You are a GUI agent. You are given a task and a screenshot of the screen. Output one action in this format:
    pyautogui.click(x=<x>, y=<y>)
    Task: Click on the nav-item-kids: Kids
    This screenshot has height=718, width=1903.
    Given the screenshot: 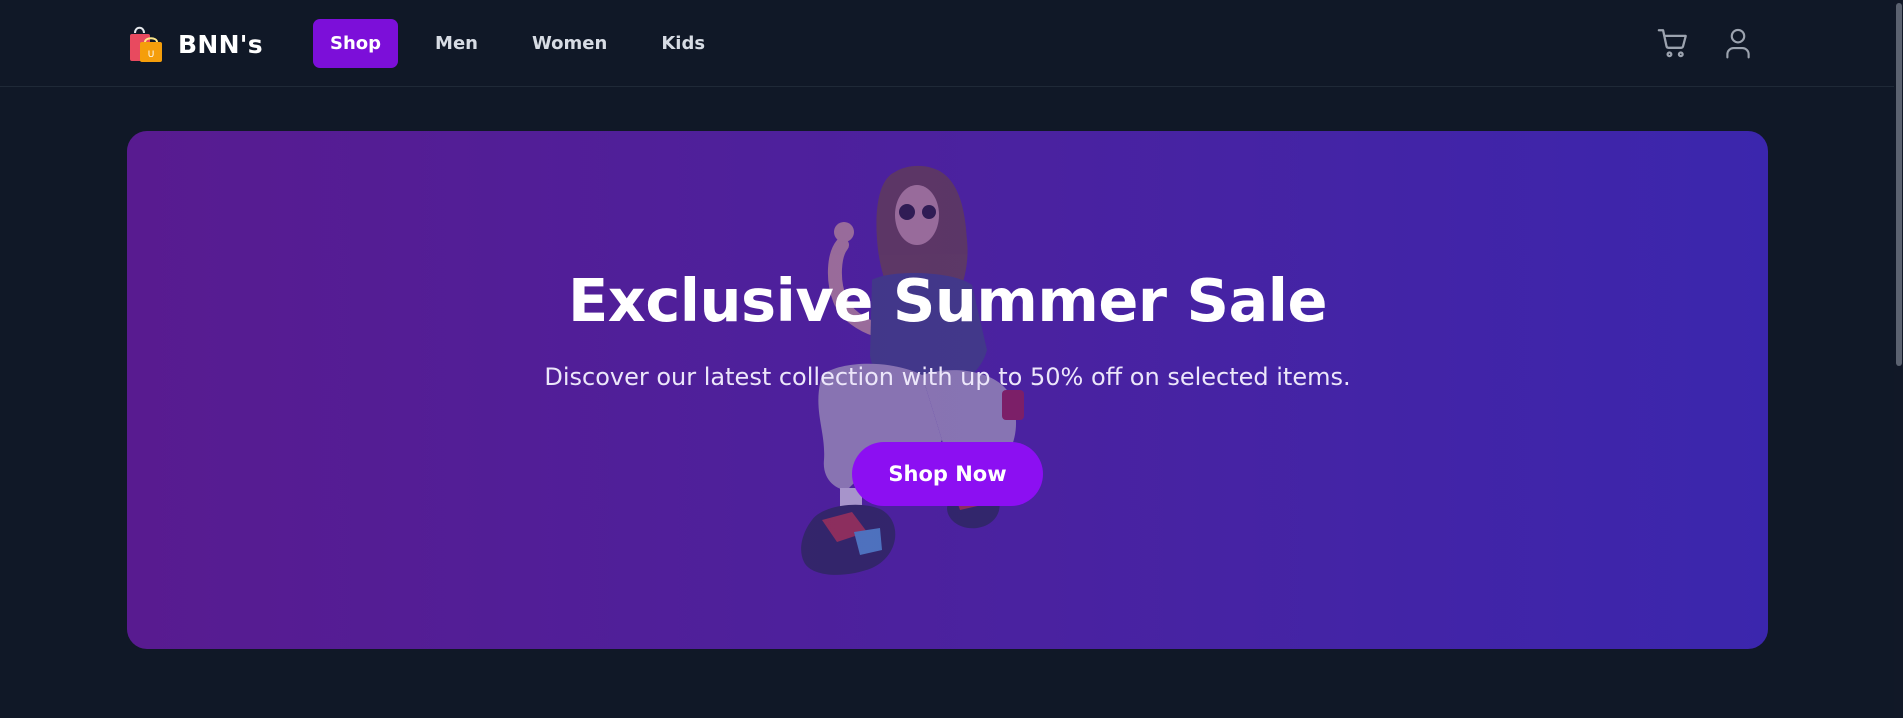 What is the action you would take?
    pyautogui.click(x=683, y=43)
    